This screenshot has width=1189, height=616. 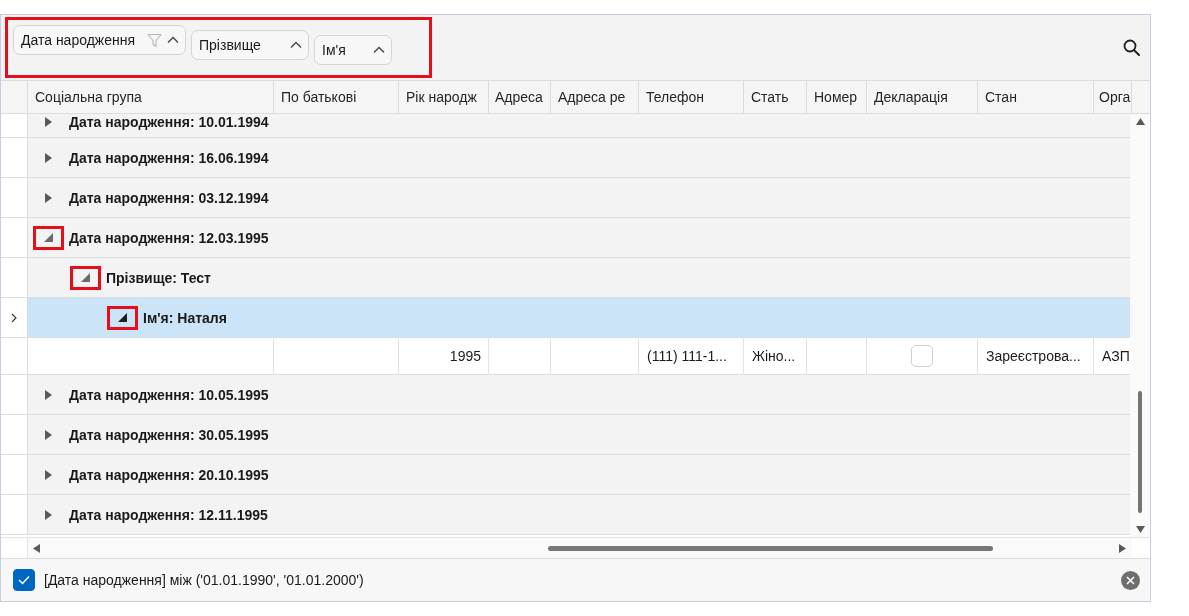 What do you see at coordinates (353, 50) in the screenshot?
I see `group-chip: Ім'я` at bounding box center [353, 50].